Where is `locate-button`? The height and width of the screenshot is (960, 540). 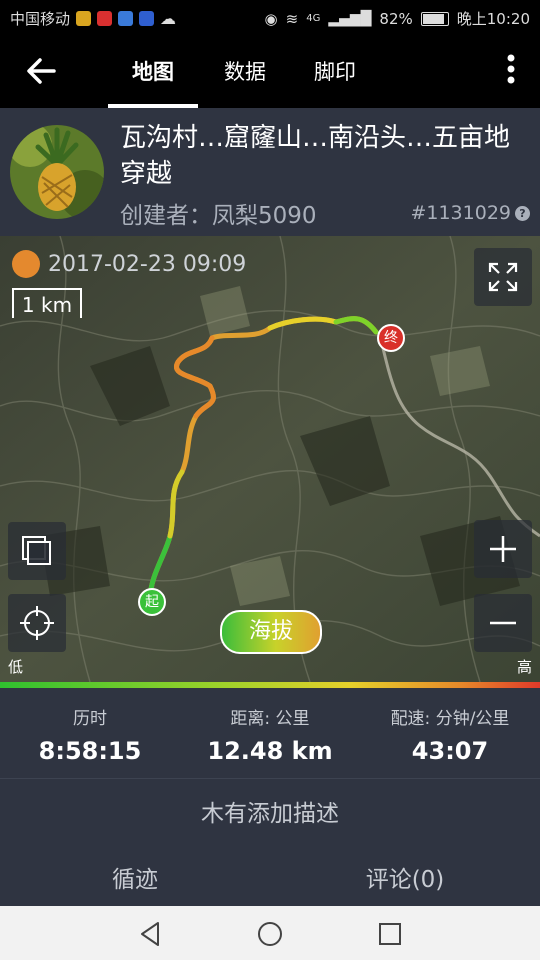 locate-button is located at coordinates (37, 623).